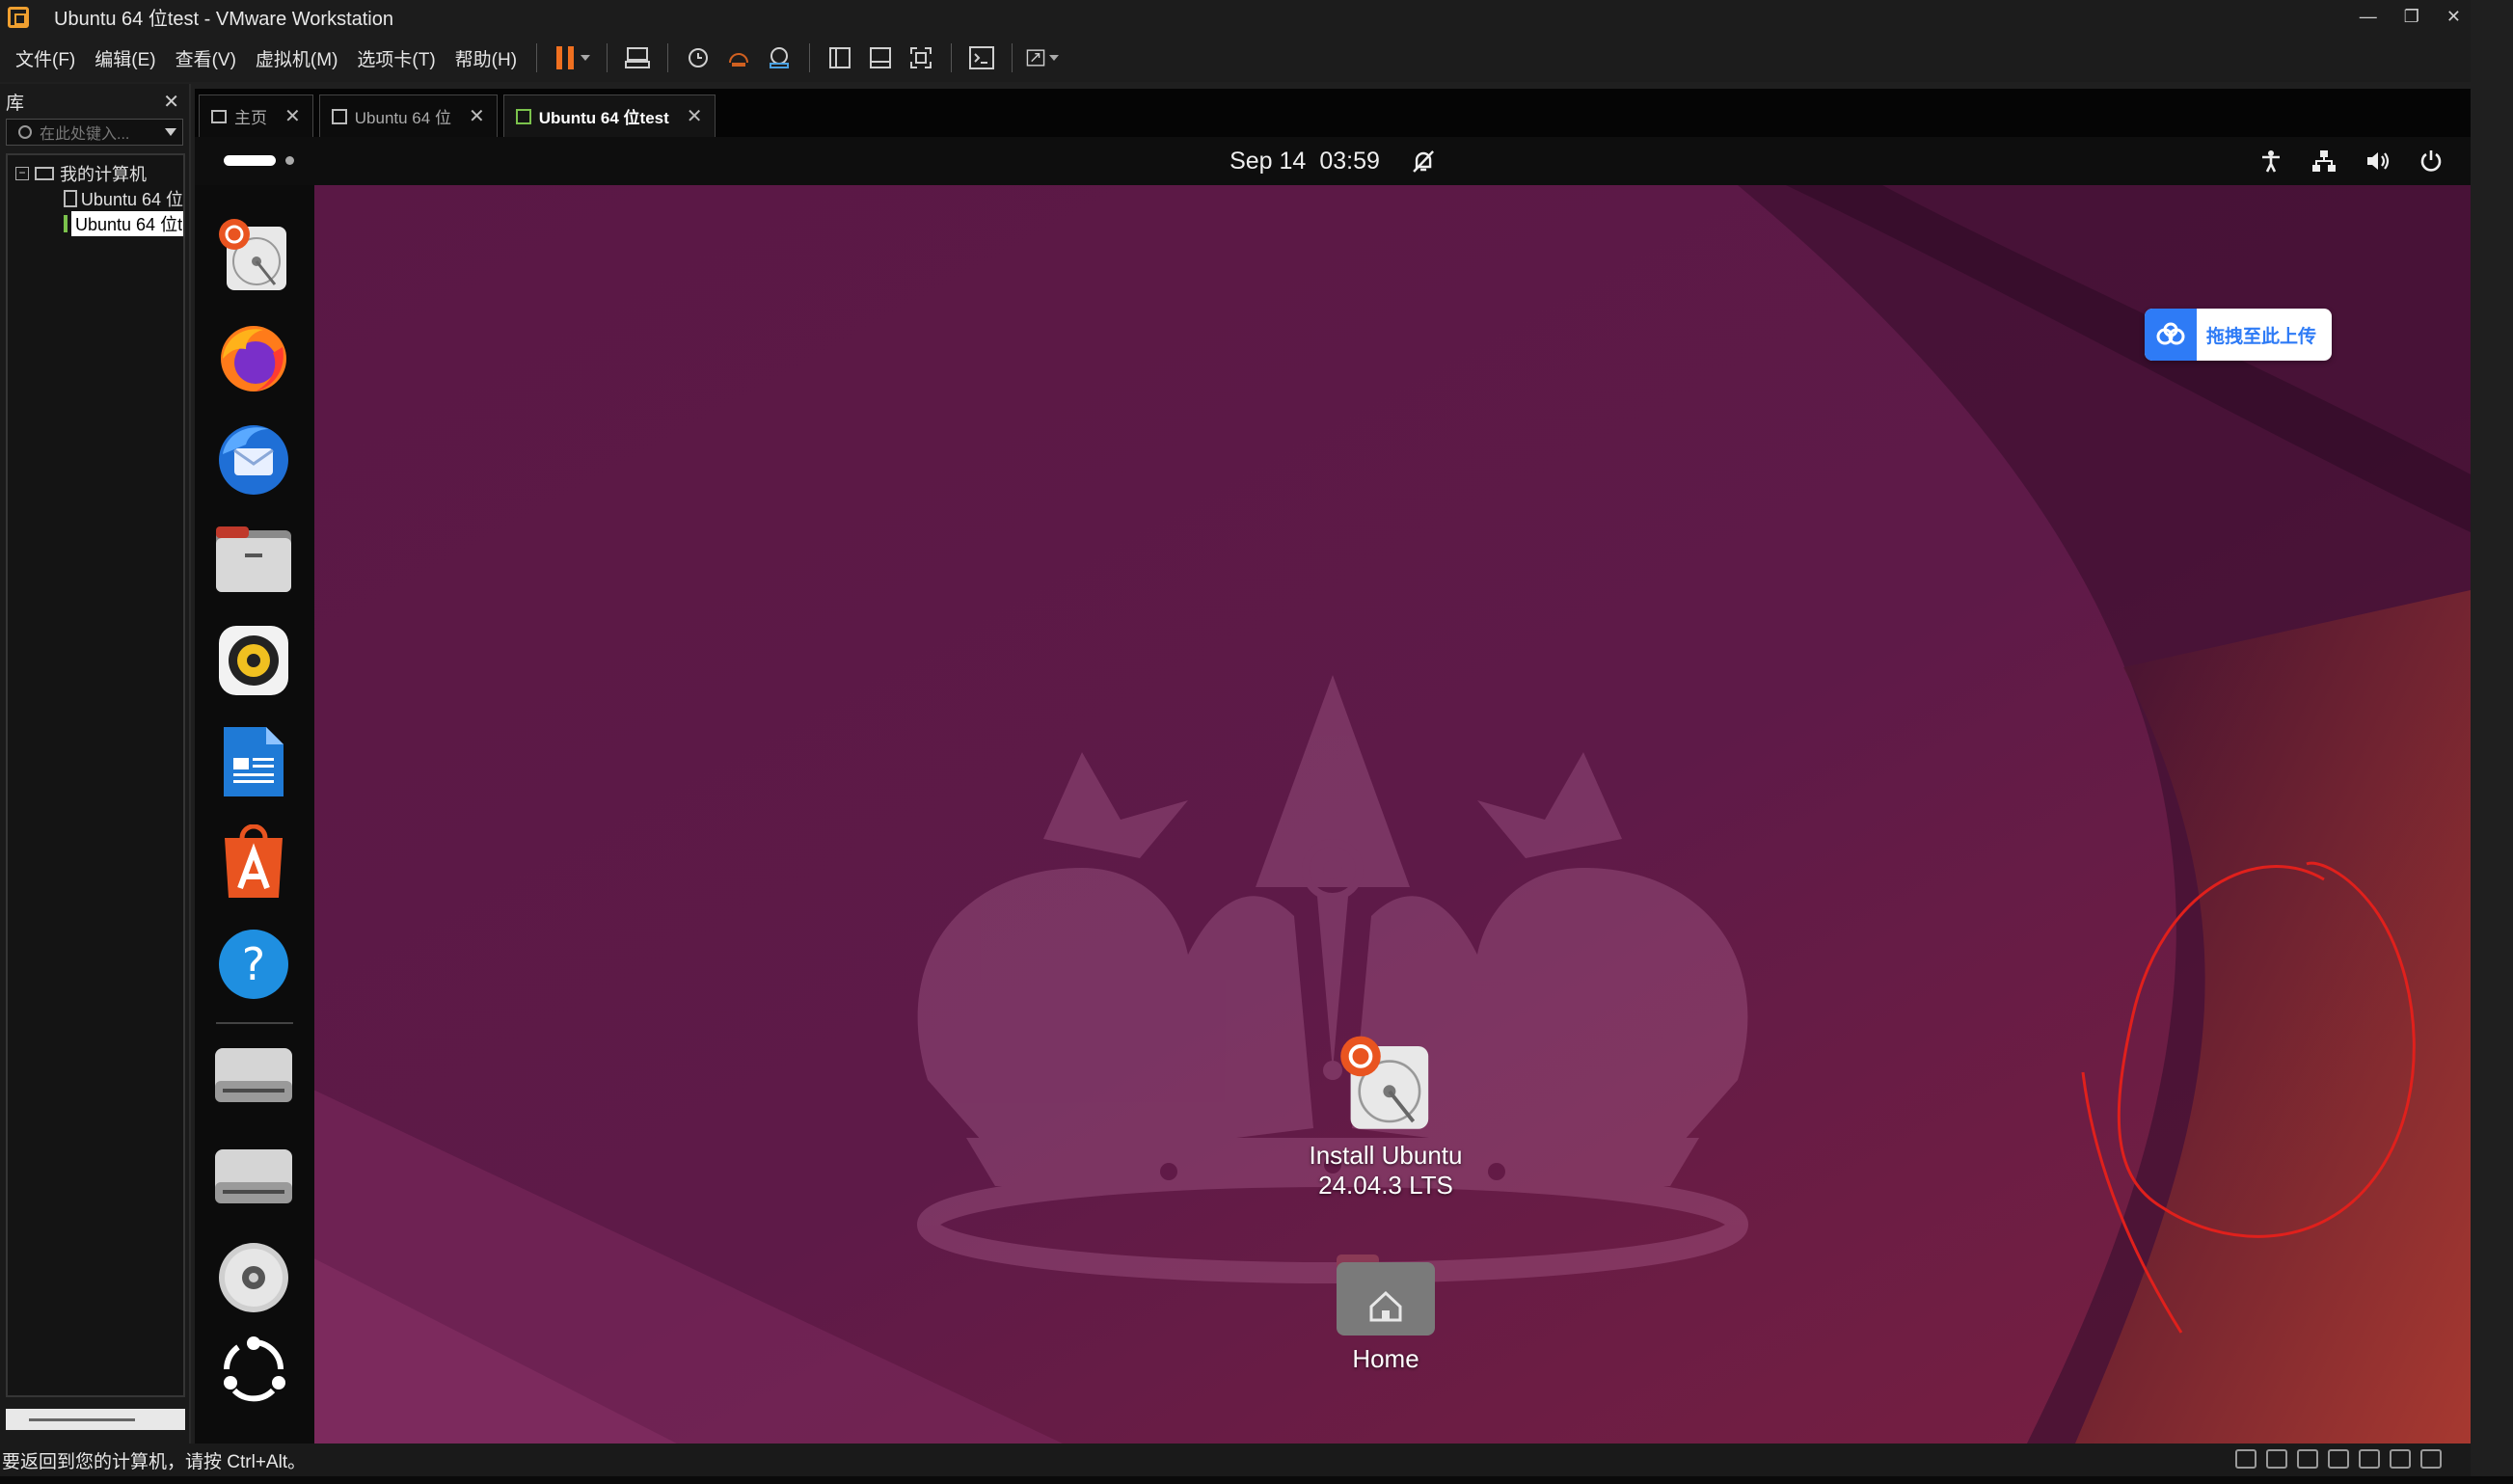 The width and height of the screenshot is (2513, 1484). What do you see at coordinates (2171, 335) in the screenshot?
I see `cloud-upload-icon` at bounding box center [2171, 335].